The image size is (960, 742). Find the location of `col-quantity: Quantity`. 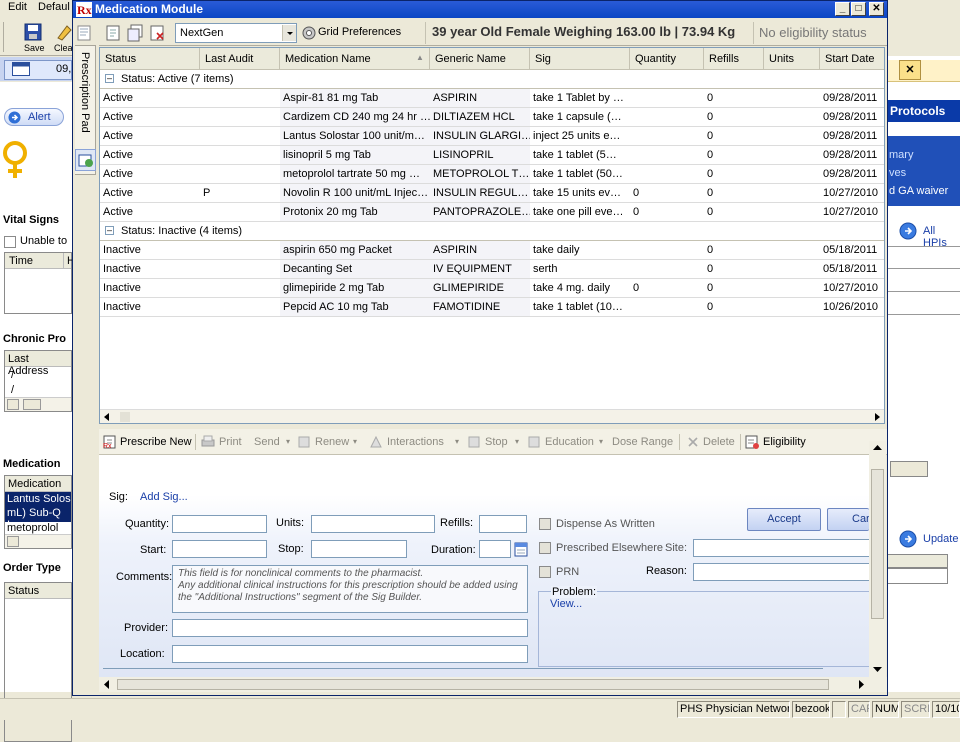

col-quantity: Quantity is located at coordinates (667, 59).